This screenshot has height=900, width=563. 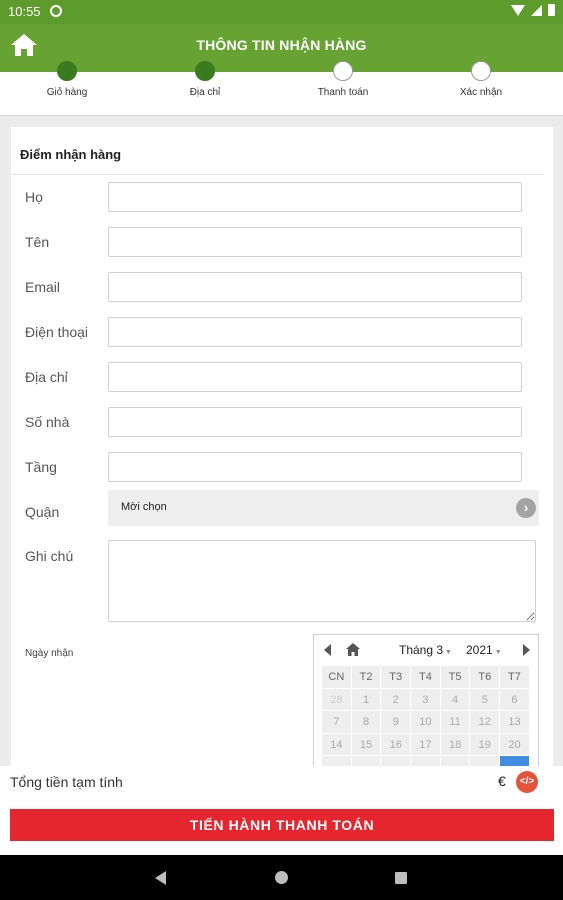 What do you see at coordinates (327, 650) in the screenshot?
I see `prev-month-icon` at bounding box center [327, 650].